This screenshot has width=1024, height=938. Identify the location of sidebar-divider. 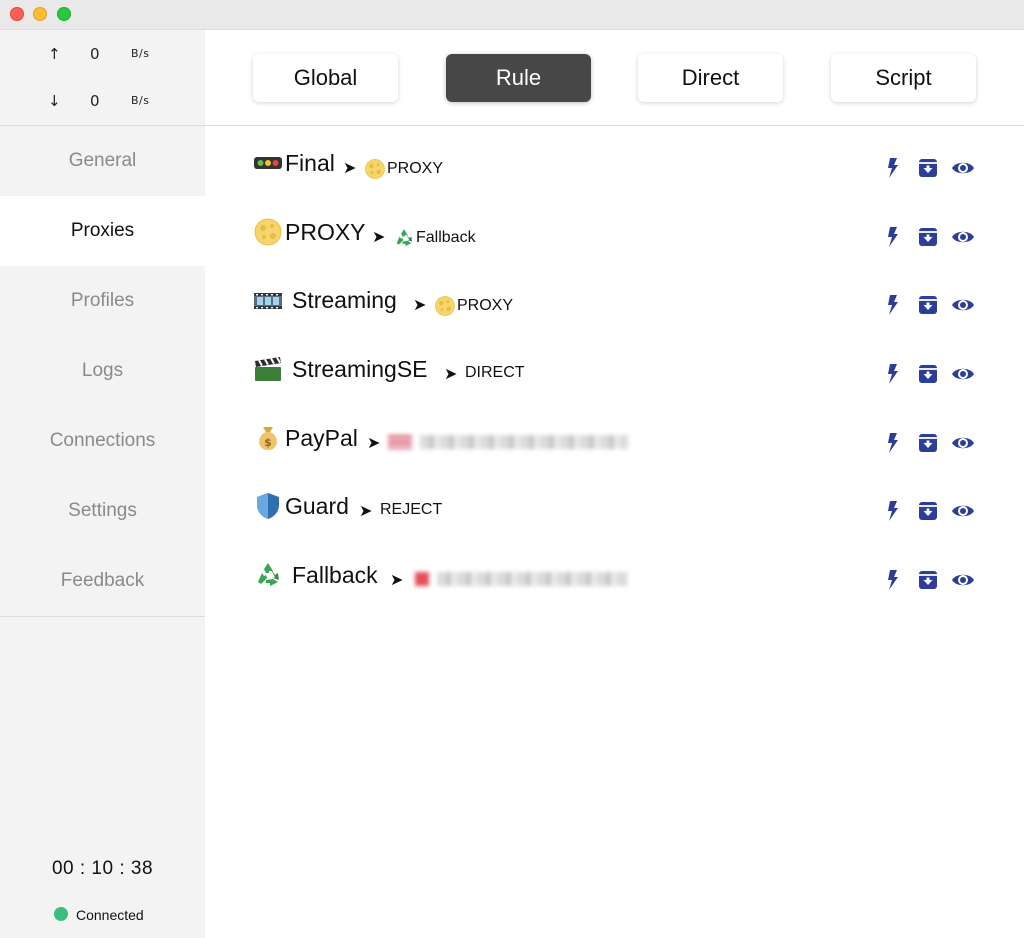
(102, 616).